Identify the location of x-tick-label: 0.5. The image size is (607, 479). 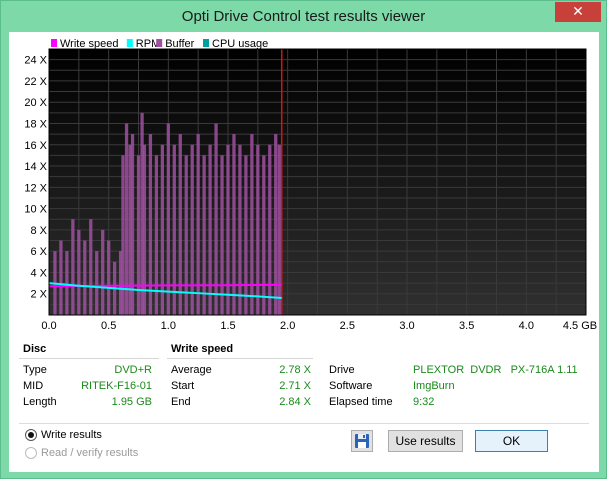
(108, 326).